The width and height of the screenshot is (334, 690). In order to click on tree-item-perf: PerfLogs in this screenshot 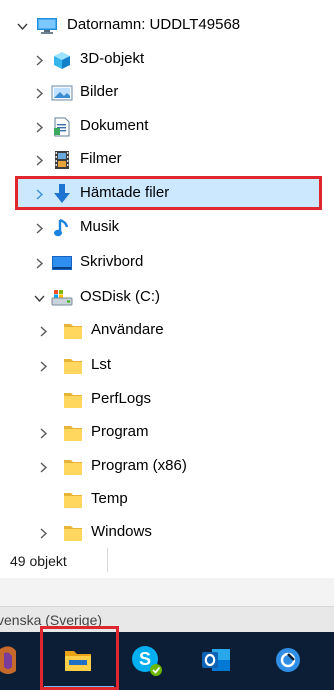, I will do `click(167, 399)`.